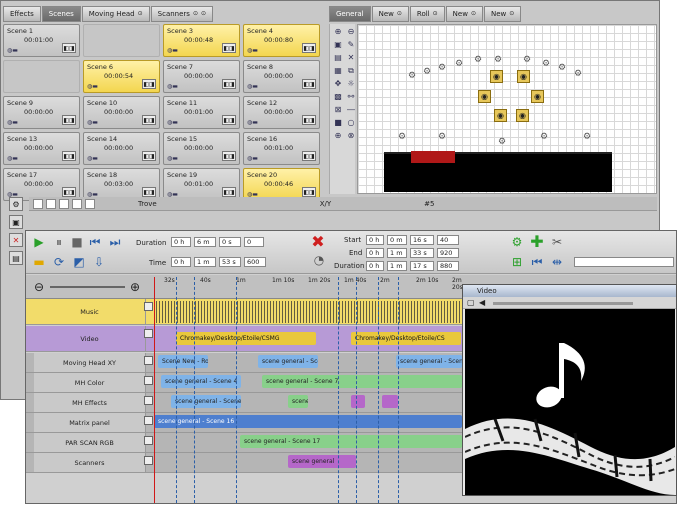 This screenshot has height=505, width=677. I want to click on network-icon: ⊞, so click(517, 262).